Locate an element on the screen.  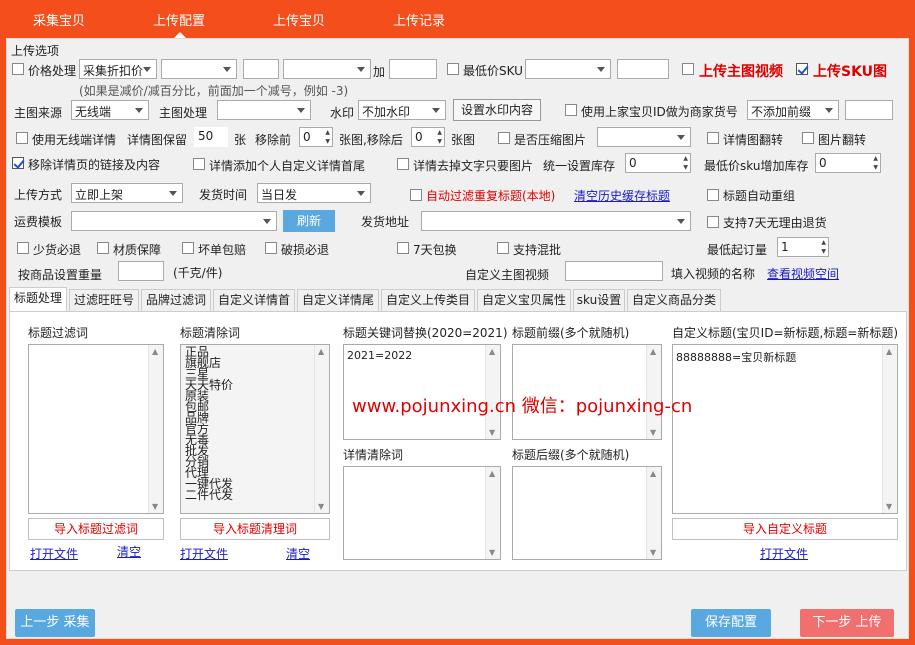
check-damage-checkbox is located at coordinates (271, 248).